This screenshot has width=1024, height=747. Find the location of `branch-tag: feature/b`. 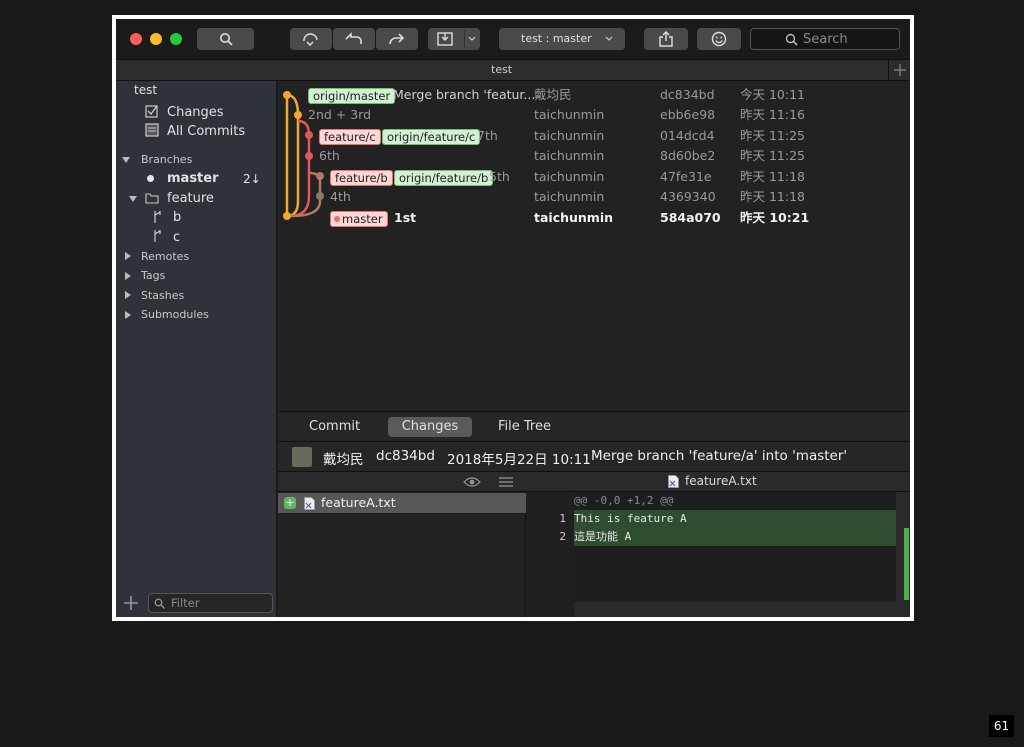

branch-tag: feature/b is located at coordinates (361, 178).